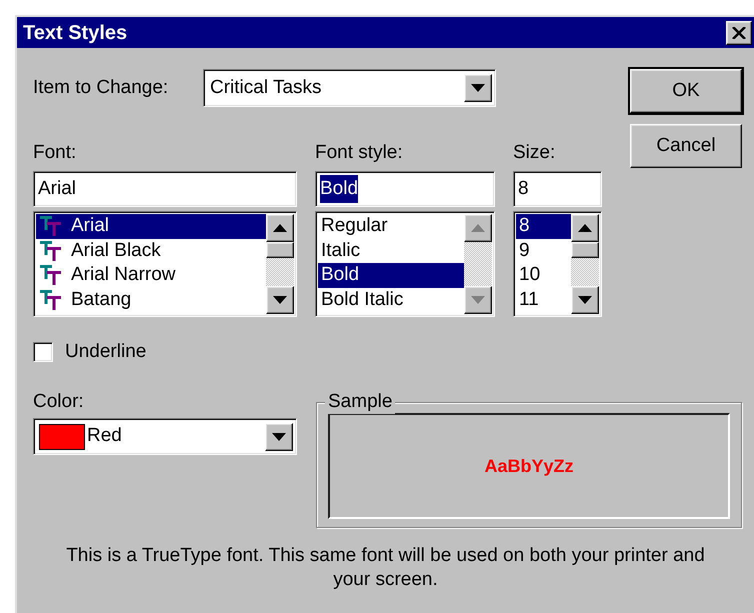 The image size is (754, 613). Describe the element at coordinates (151, 300) in the screenshot. I see `list-item: Batang` at that location.